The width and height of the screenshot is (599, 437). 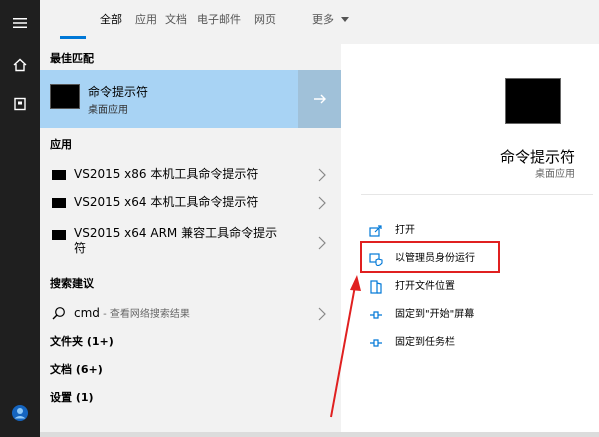 I want to click on list-item: VS2015 x86 本机工具命令提示符, so click(x=190, y=175).